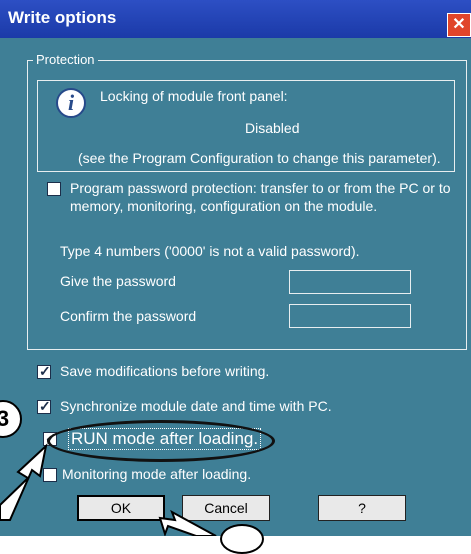 The image size is (471, 554). Describe the element at coordinates (108, 489) in the screenshot. I see `annotation-arrows` at that location.